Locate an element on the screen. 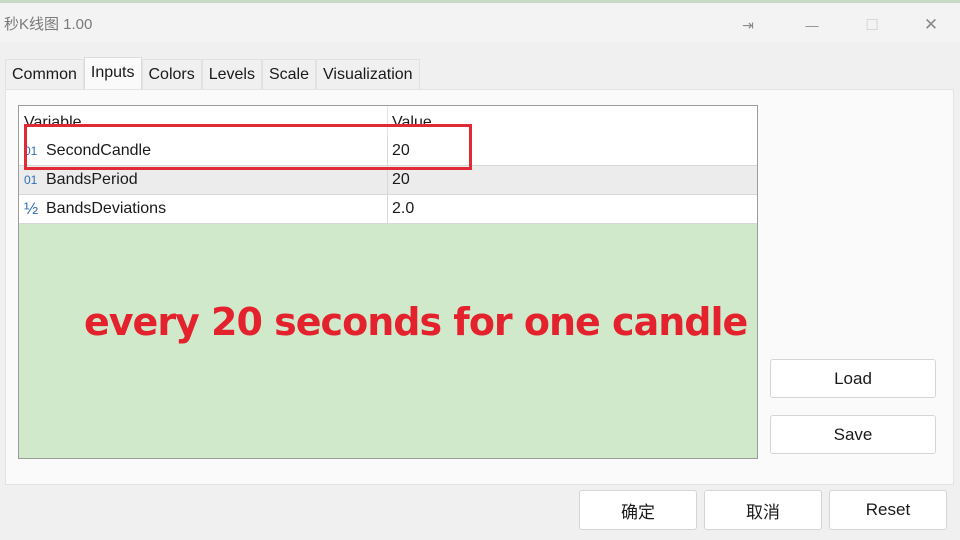 The width and height of the screenshot is (960, 540). pin-button: ⇥ is located at coordinates (748, 25).